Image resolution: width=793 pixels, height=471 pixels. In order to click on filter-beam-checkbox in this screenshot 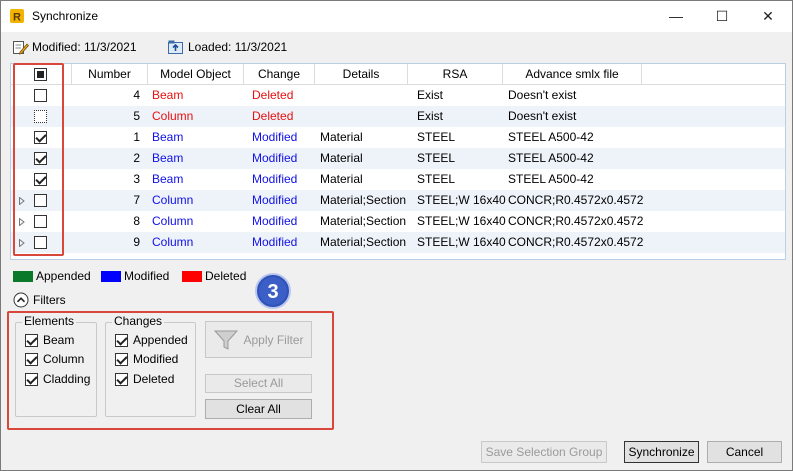, I will do `click(31, 340)`.